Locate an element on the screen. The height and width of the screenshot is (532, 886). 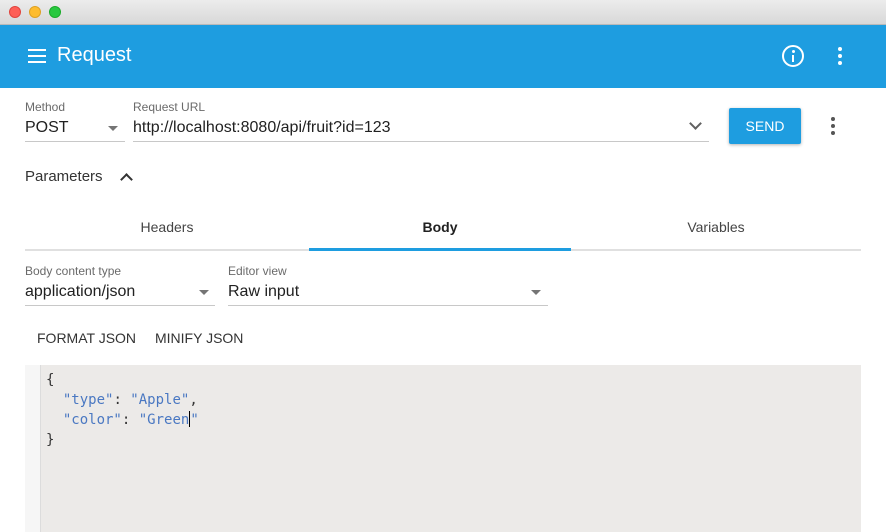
menu-icon is located at coordinates (37, 56).